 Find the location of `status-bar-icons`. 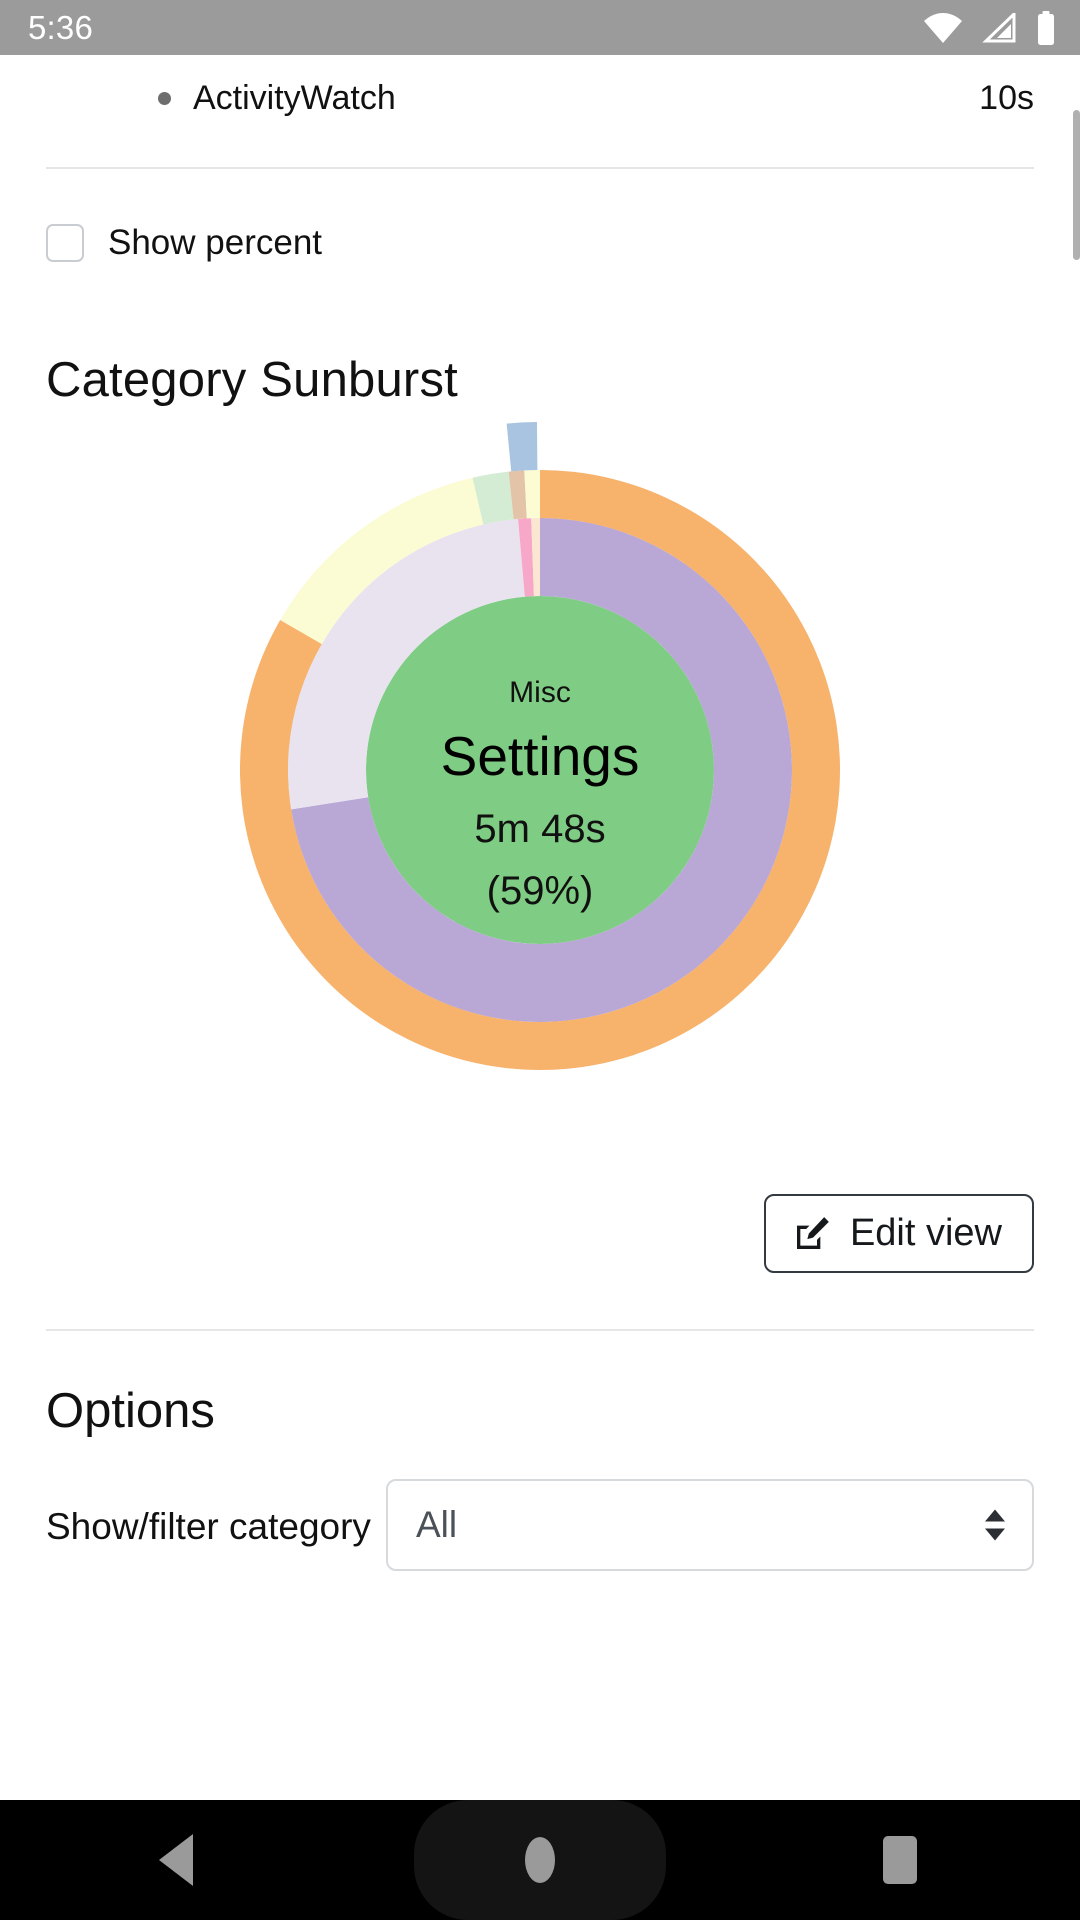

status-bar-icons is located at coordinates (990, 27).